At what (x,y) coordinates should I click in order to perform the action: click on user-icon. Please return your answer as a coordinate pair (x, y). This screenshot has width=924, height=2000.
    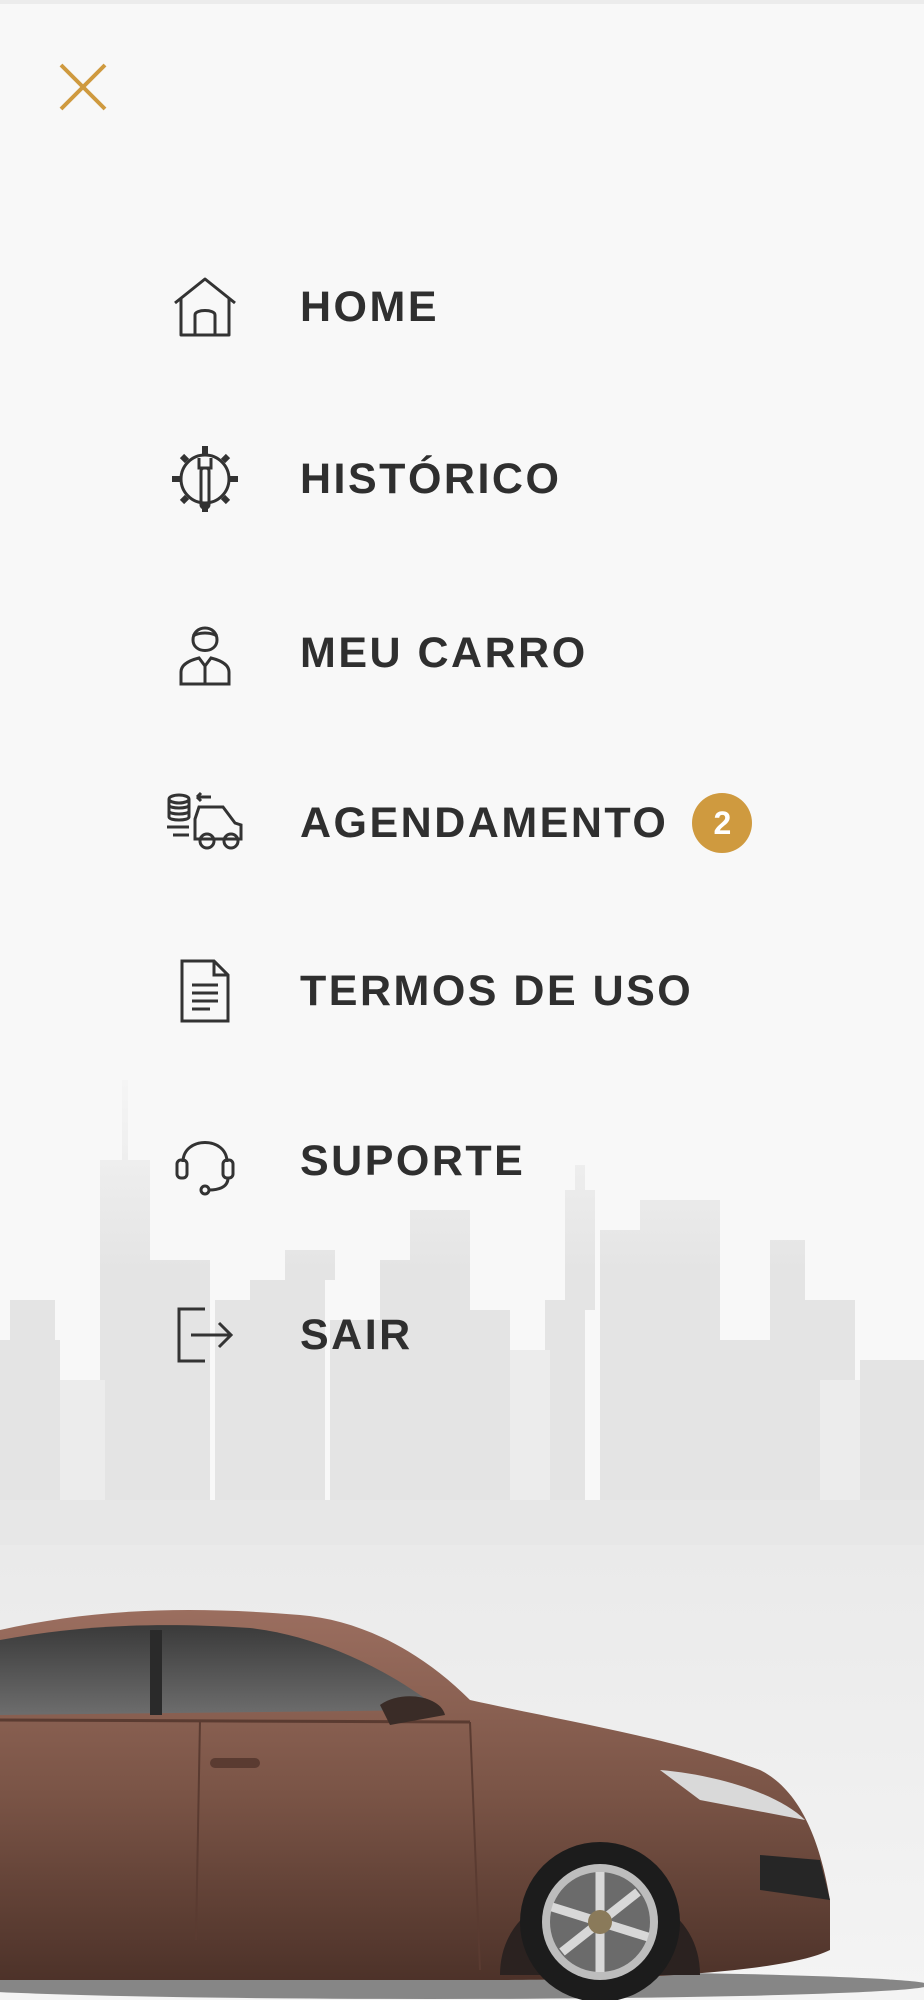
    Looking at the image, I should click on (205, 653).